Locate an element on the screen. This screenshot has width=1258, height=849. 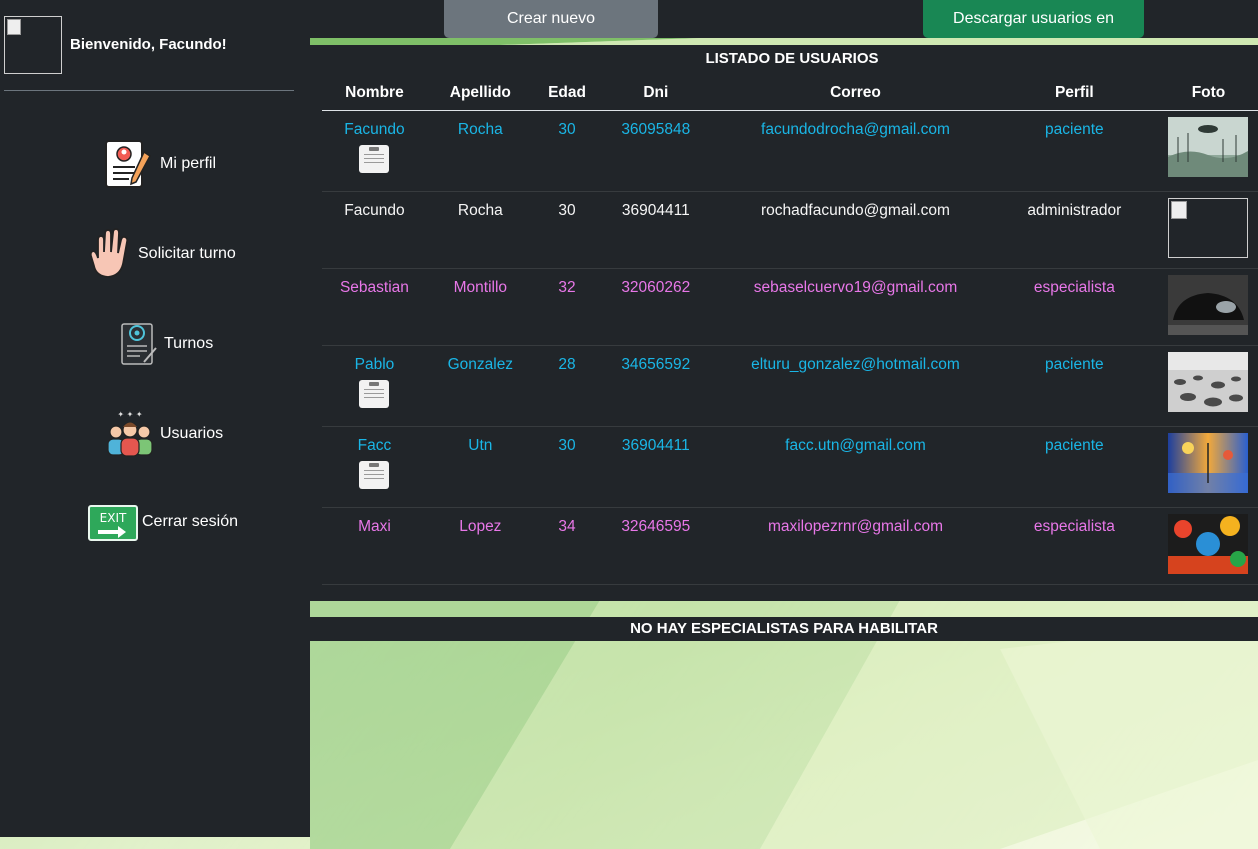
cell-correo: facundodrocha@gmail.com is located at coordinates (855, 151).